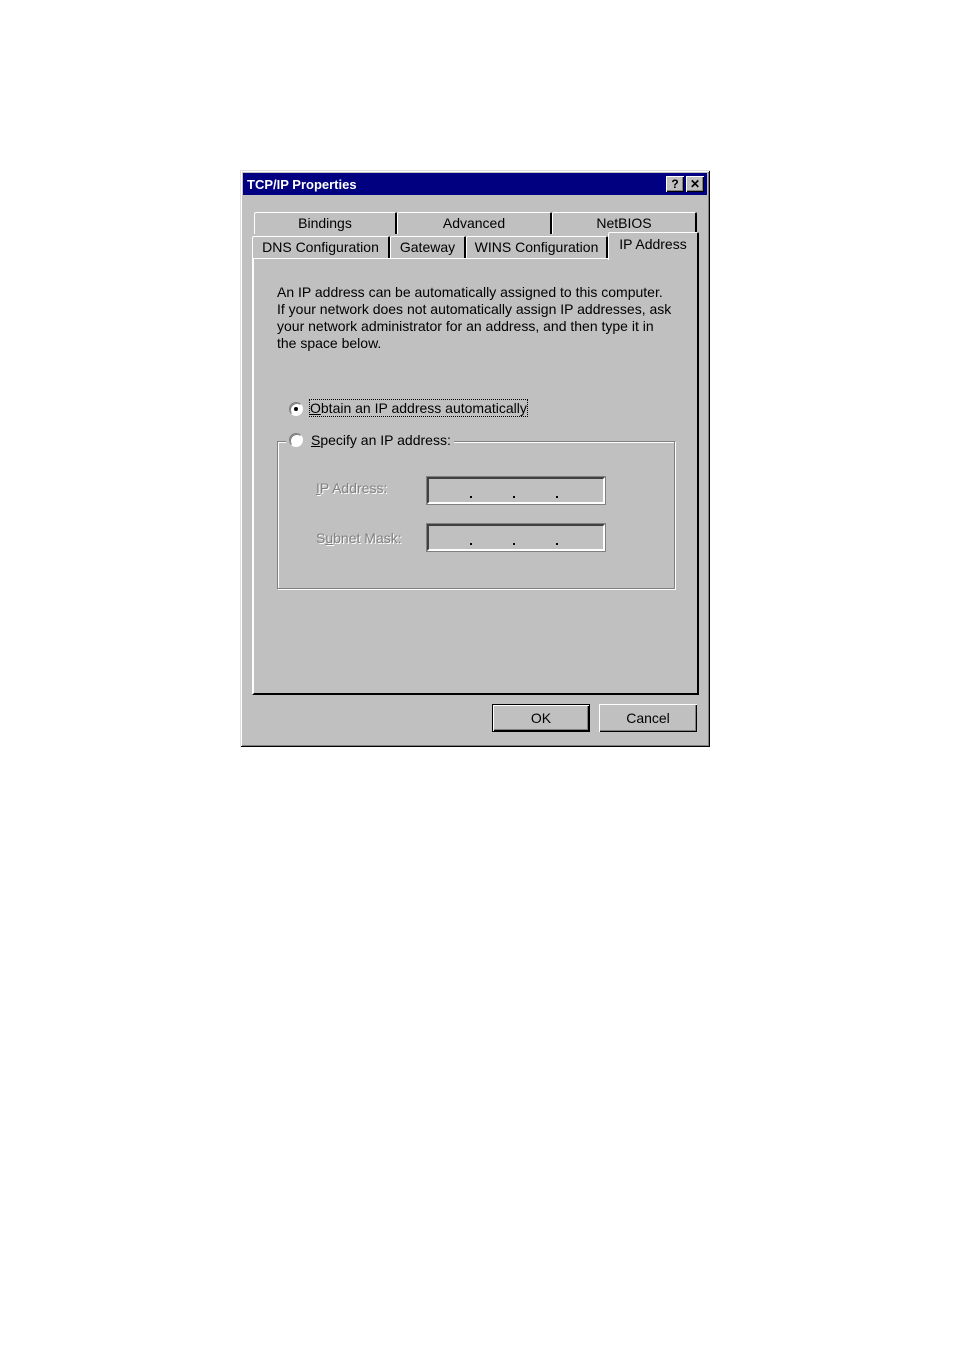 The image size is (954, 1358). I want to click on tab-label: IP Address, so click(653, 244).